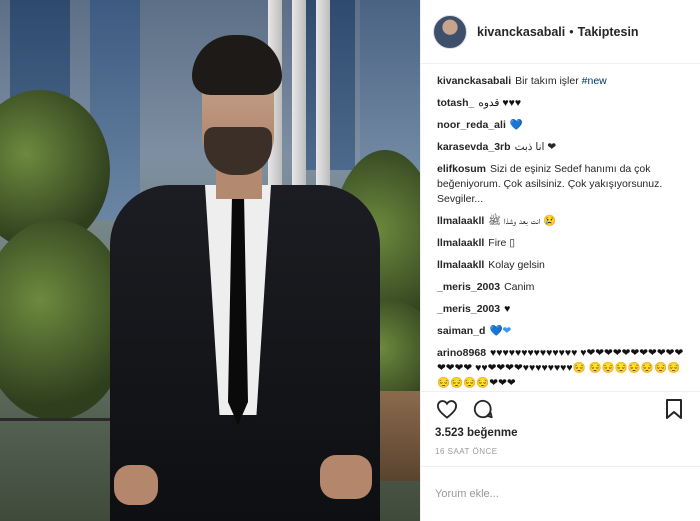 The image size is (700, 521). Describe the element at coordinates (519, 287) in the screenshot. I see `comment-text: Canim` at that location.